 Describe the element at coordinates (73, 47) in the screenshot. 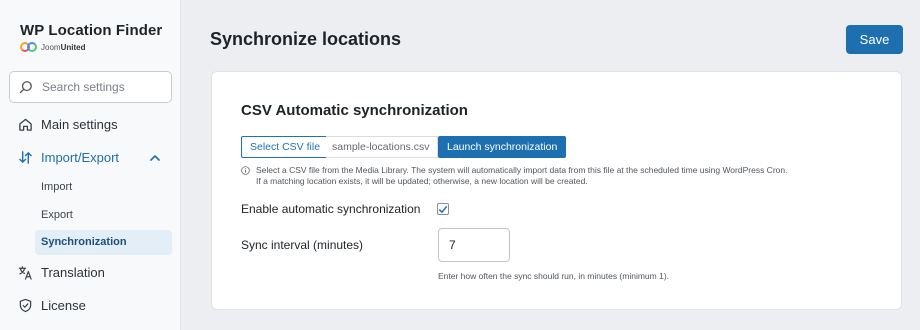

I see `brand-sub-bold: United` at that location.